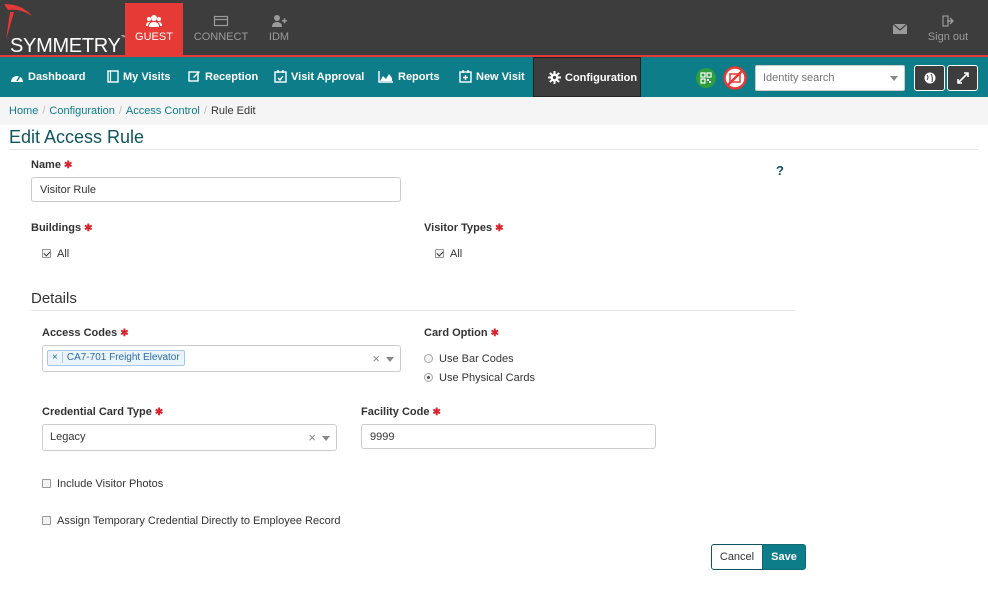  What do you see at coordinates (280, 76) in the screenshot?
I see `calendar-check-icon` at bounding box center [280, 76].